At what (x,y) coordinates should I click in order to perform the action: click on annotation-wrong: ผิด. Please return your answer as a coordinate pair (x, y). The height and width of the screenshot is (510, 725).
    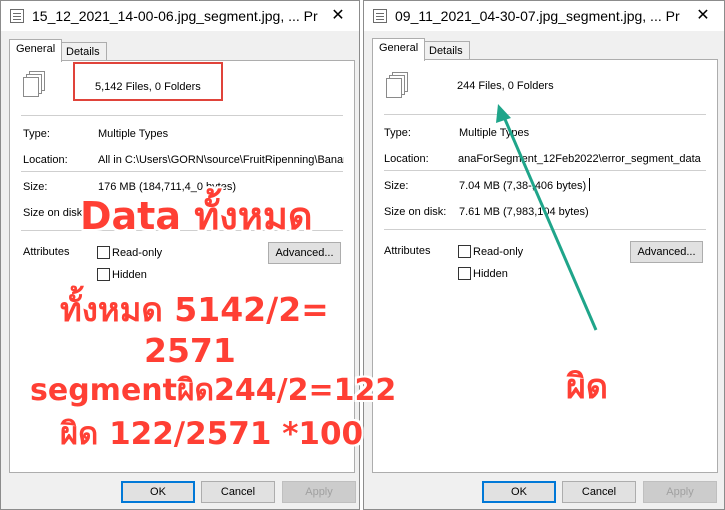
    Looking at the image, I should click on (587, 387).